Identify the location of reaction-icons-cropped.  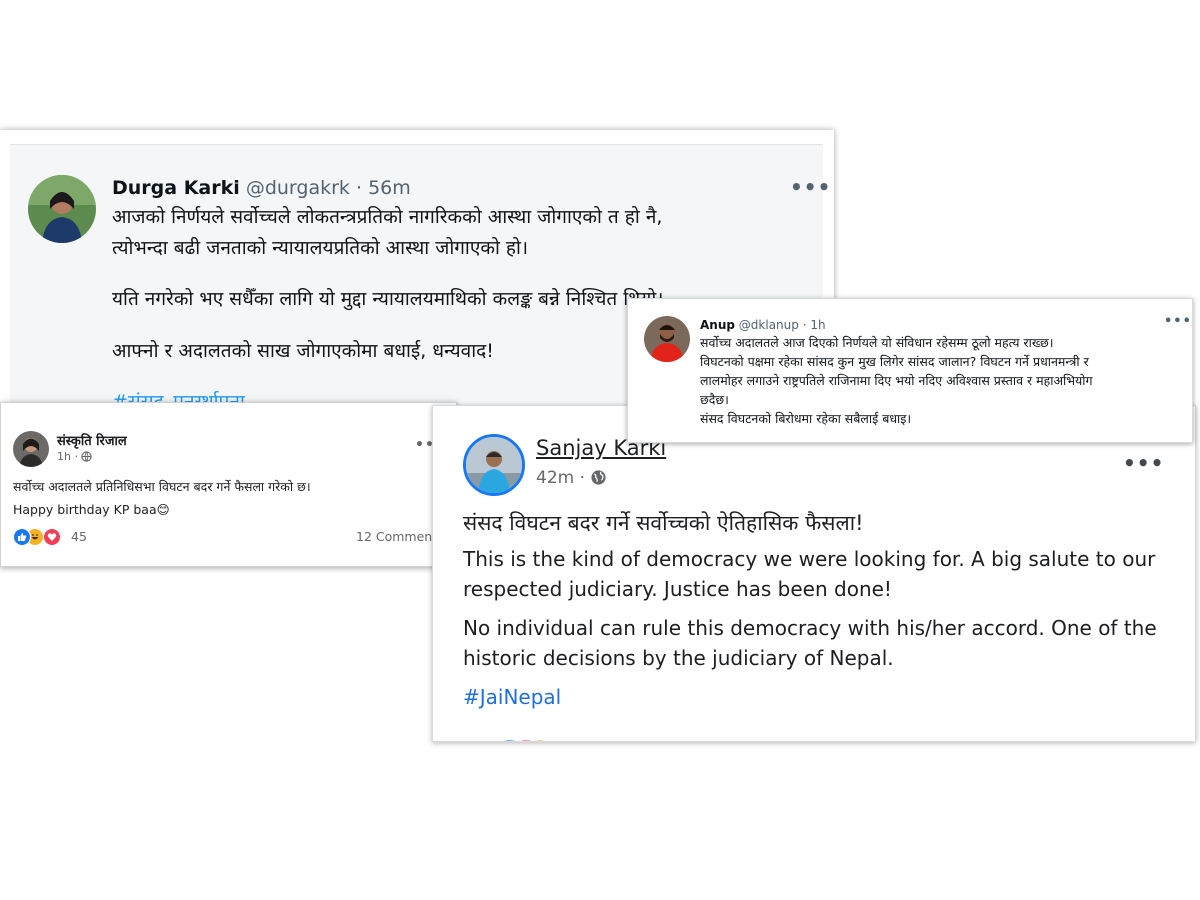
(504, 734).